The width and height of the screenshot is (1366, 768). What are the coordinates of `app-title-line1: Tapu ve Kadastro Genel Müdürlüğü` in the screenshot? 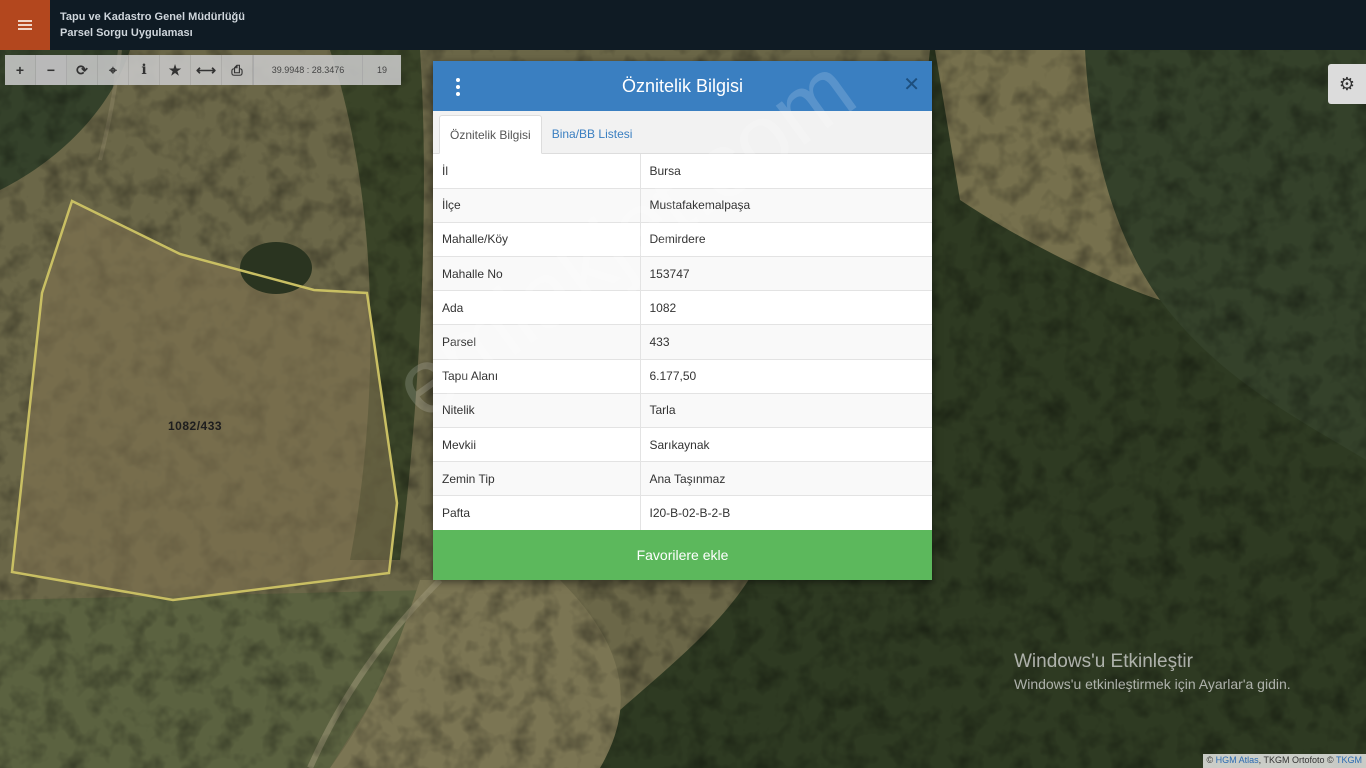 It's located at (152, 17).